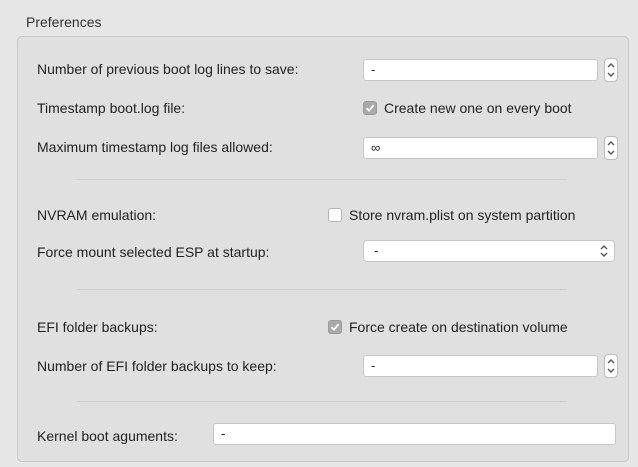  What do you see at coordinates (97, 215) in the screenshot?
I see `nvram-emulation-label: NVRAM emulation:` at bounding box center [97, 215].